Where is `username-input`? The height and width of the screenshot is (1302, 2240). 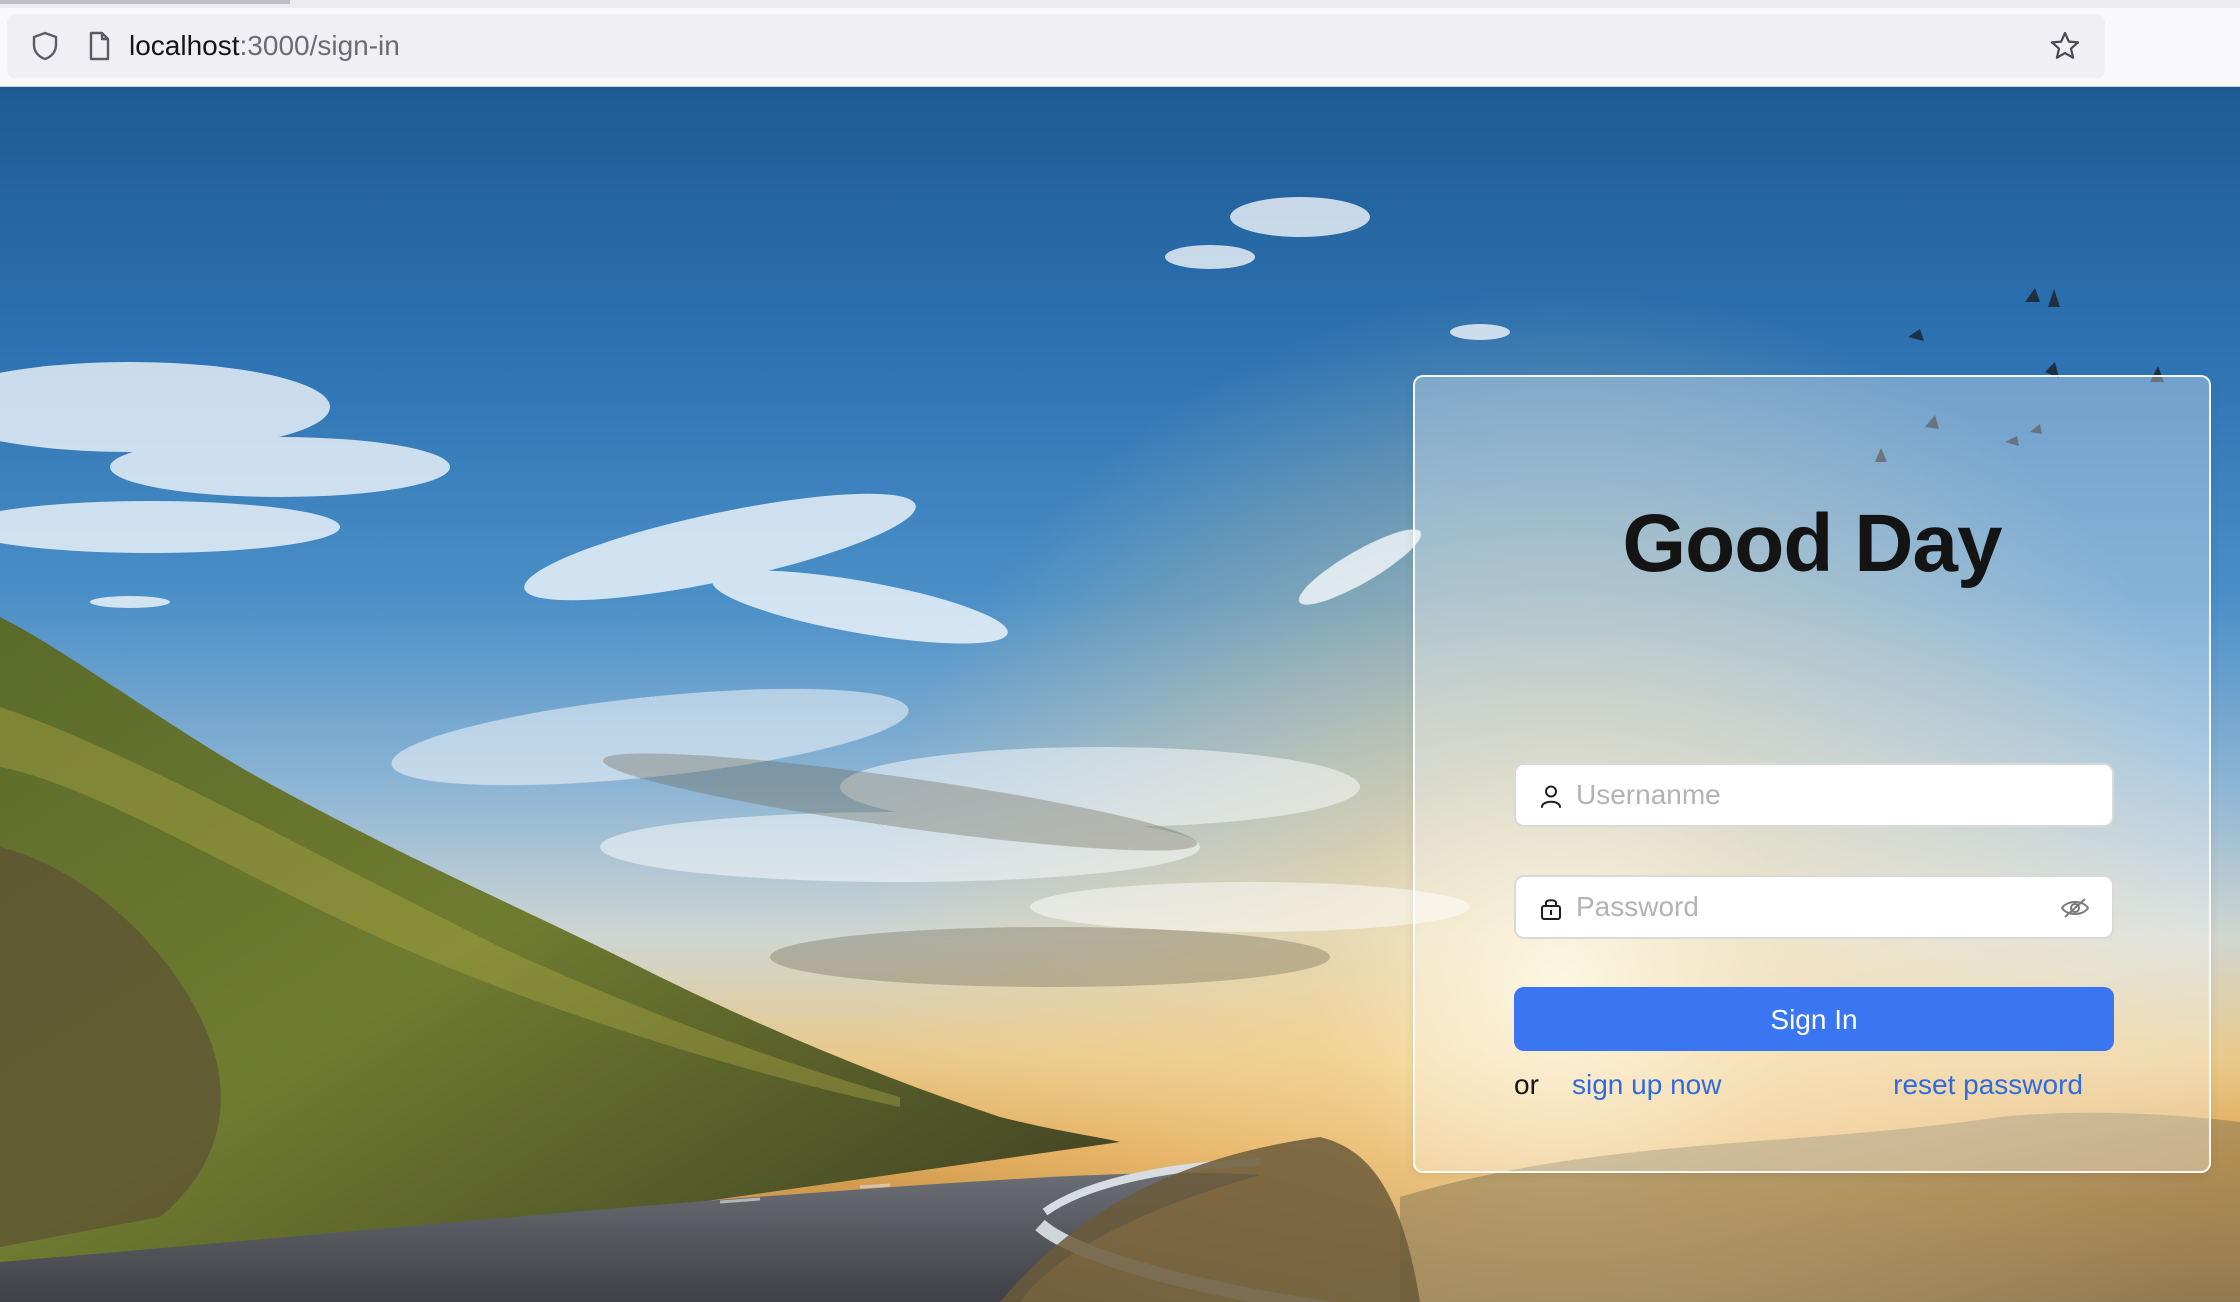 username-input is located at coordinates (1814, 795).